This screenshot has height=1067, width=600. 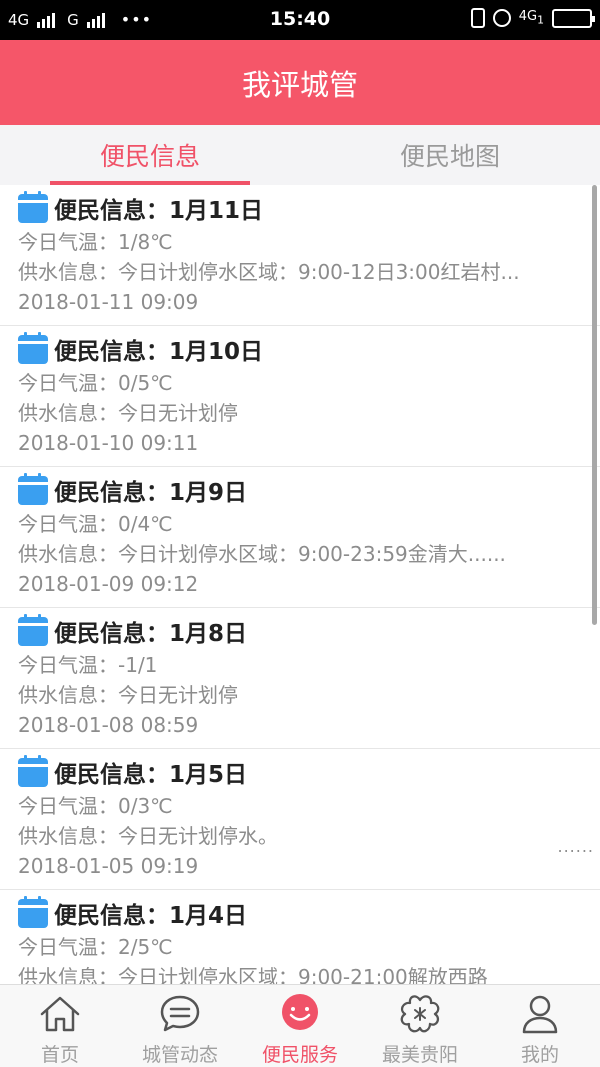 What do you see at coordinates (501, 18) in the screenshot?
I see `alarm-icon` at bounding box center [501, 18].